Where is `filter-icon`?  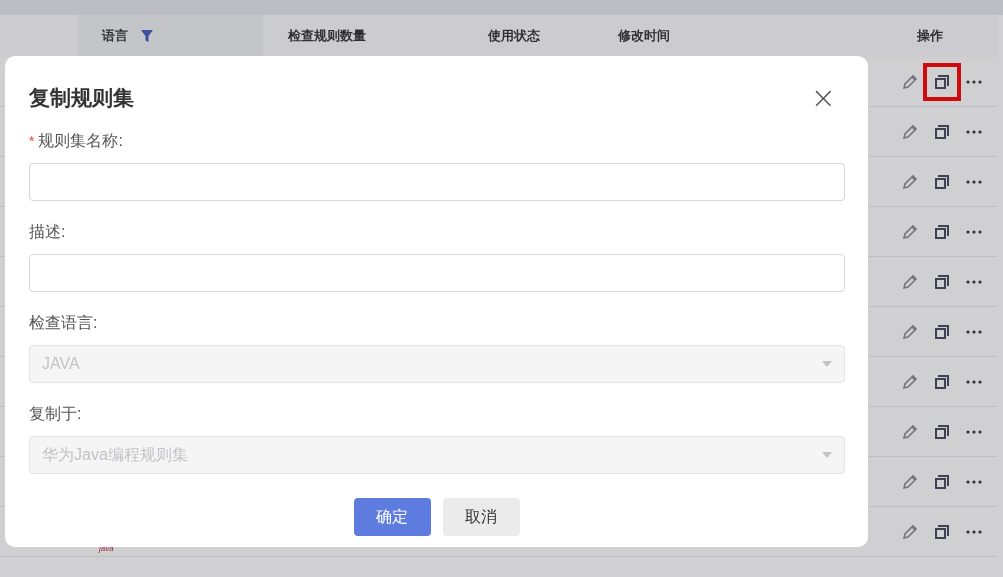 filter-icon is located at coordinates (147, 36).